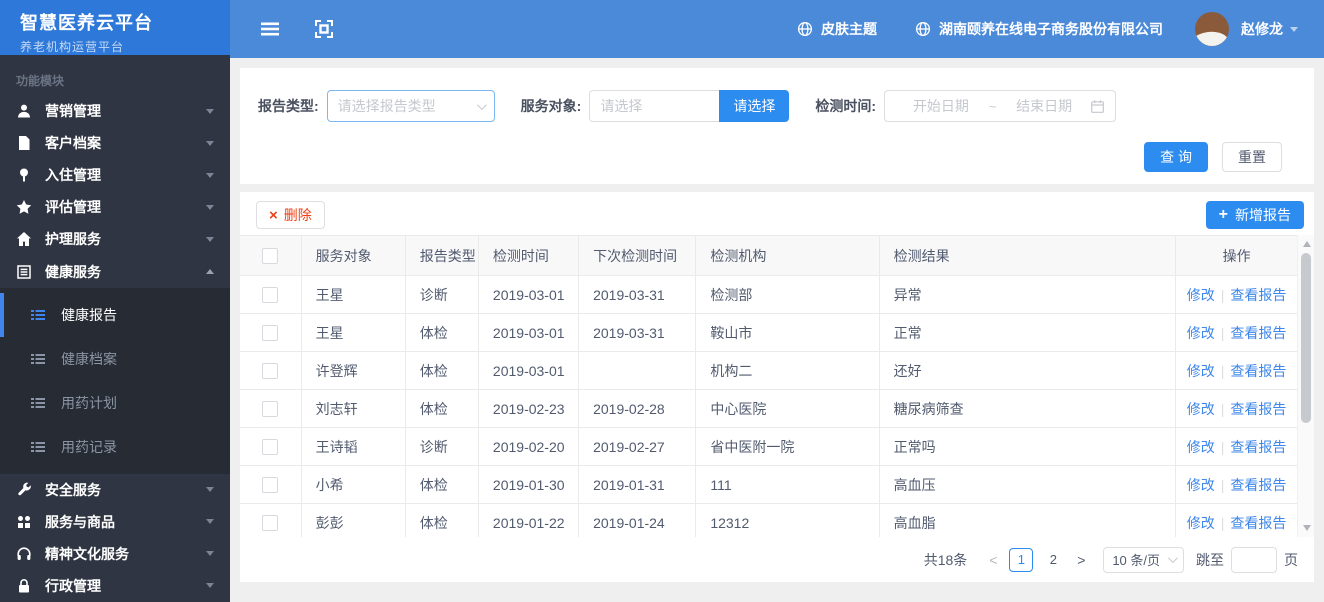  What do you see at coordinates (442, 332) in the screenshot?
I see `cell-type: 体检` at bounding box center [442, 332].